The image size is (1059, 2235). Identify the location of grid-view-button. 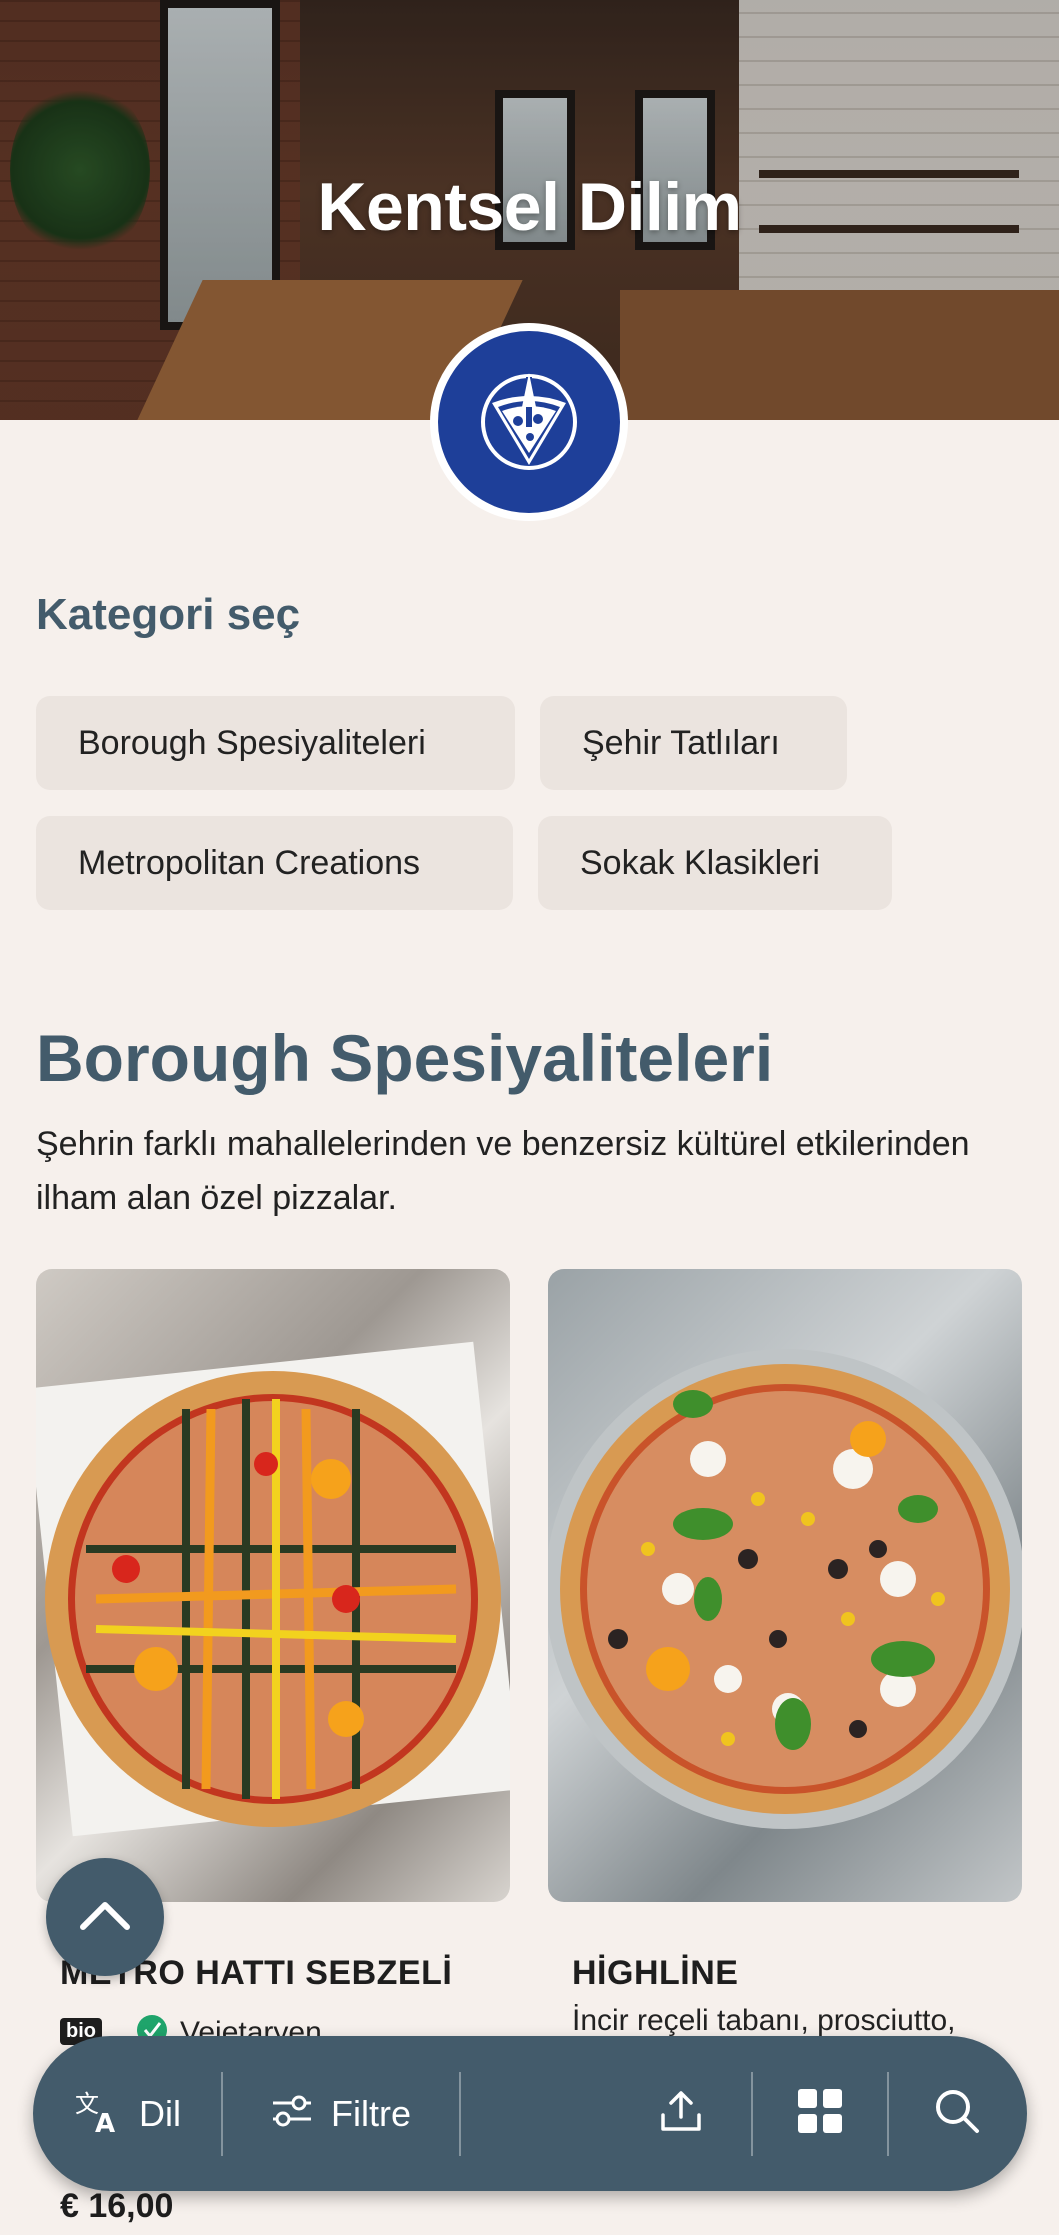
(820, 2113).